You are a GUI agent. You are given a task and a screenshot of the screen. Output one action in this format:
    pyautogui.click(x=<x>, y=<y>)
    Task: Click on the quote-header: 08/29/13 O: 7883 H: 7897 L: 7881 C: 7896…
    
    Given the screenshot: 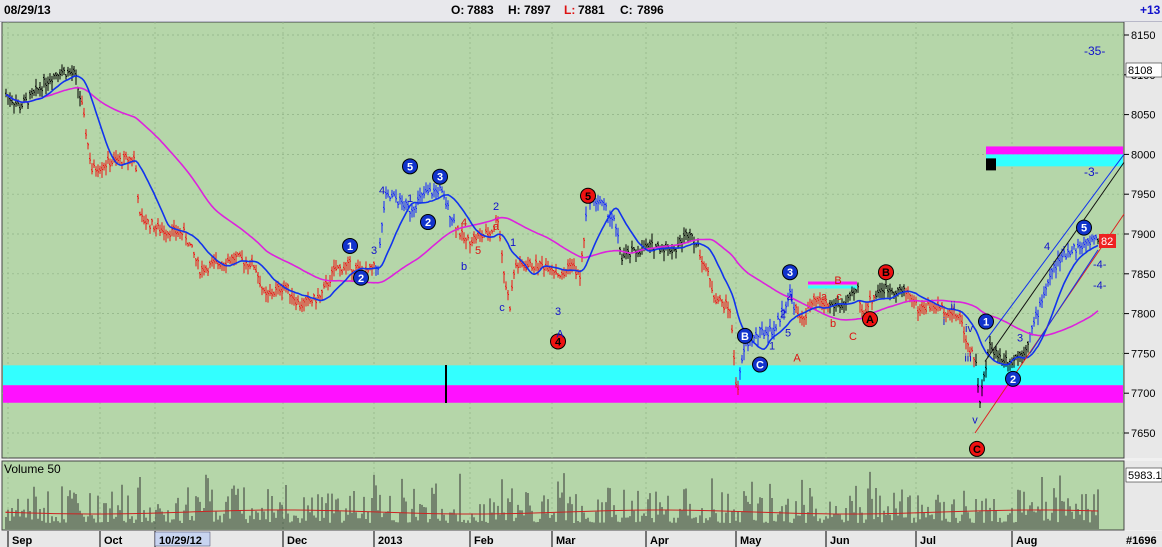 What is the action you would take?
    pyautogui.click(x=581, y=11)
    